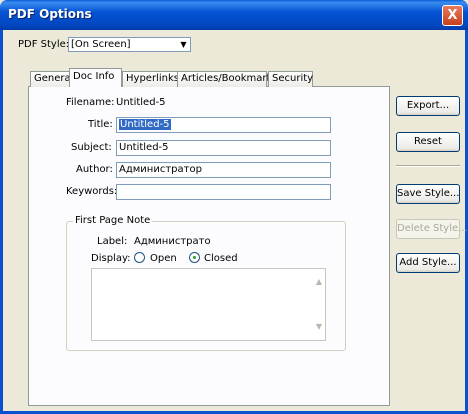 This screenshot has width=468, height=414. Describe the element at coordinates (139, 257) in the screenshot. I see `open-radio` at that location.